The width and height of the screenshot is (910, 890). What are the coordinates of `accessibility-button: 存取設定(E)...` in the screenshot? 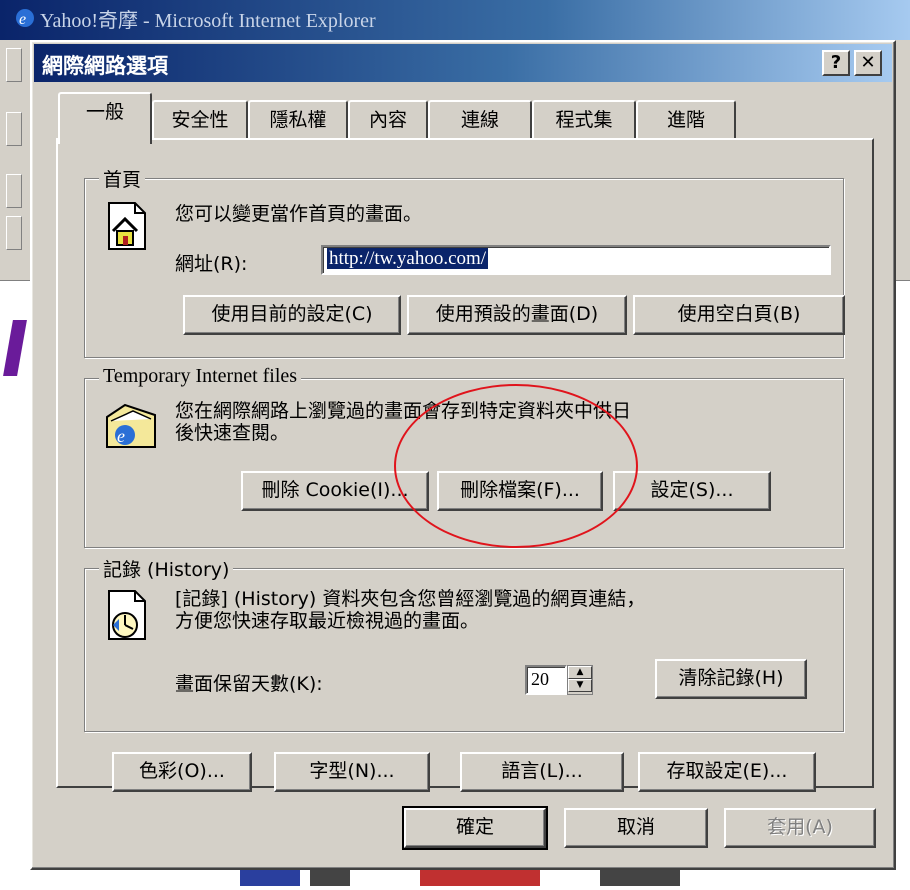 It's located at (727, 772).